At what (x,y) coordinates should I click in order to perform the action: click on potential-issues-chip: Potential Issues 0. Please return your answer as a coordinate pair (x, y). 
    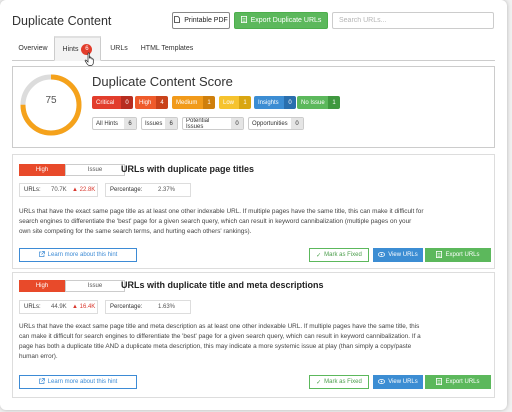
    Looking at the image, I should click on (213, 123).